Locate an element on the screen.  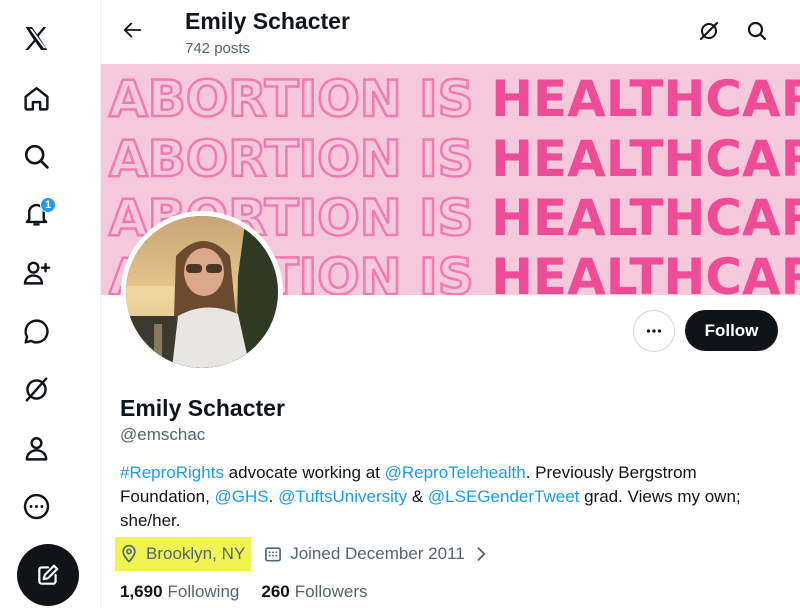
bio-mention-link: @GHS is located at coordinates (242, 496).